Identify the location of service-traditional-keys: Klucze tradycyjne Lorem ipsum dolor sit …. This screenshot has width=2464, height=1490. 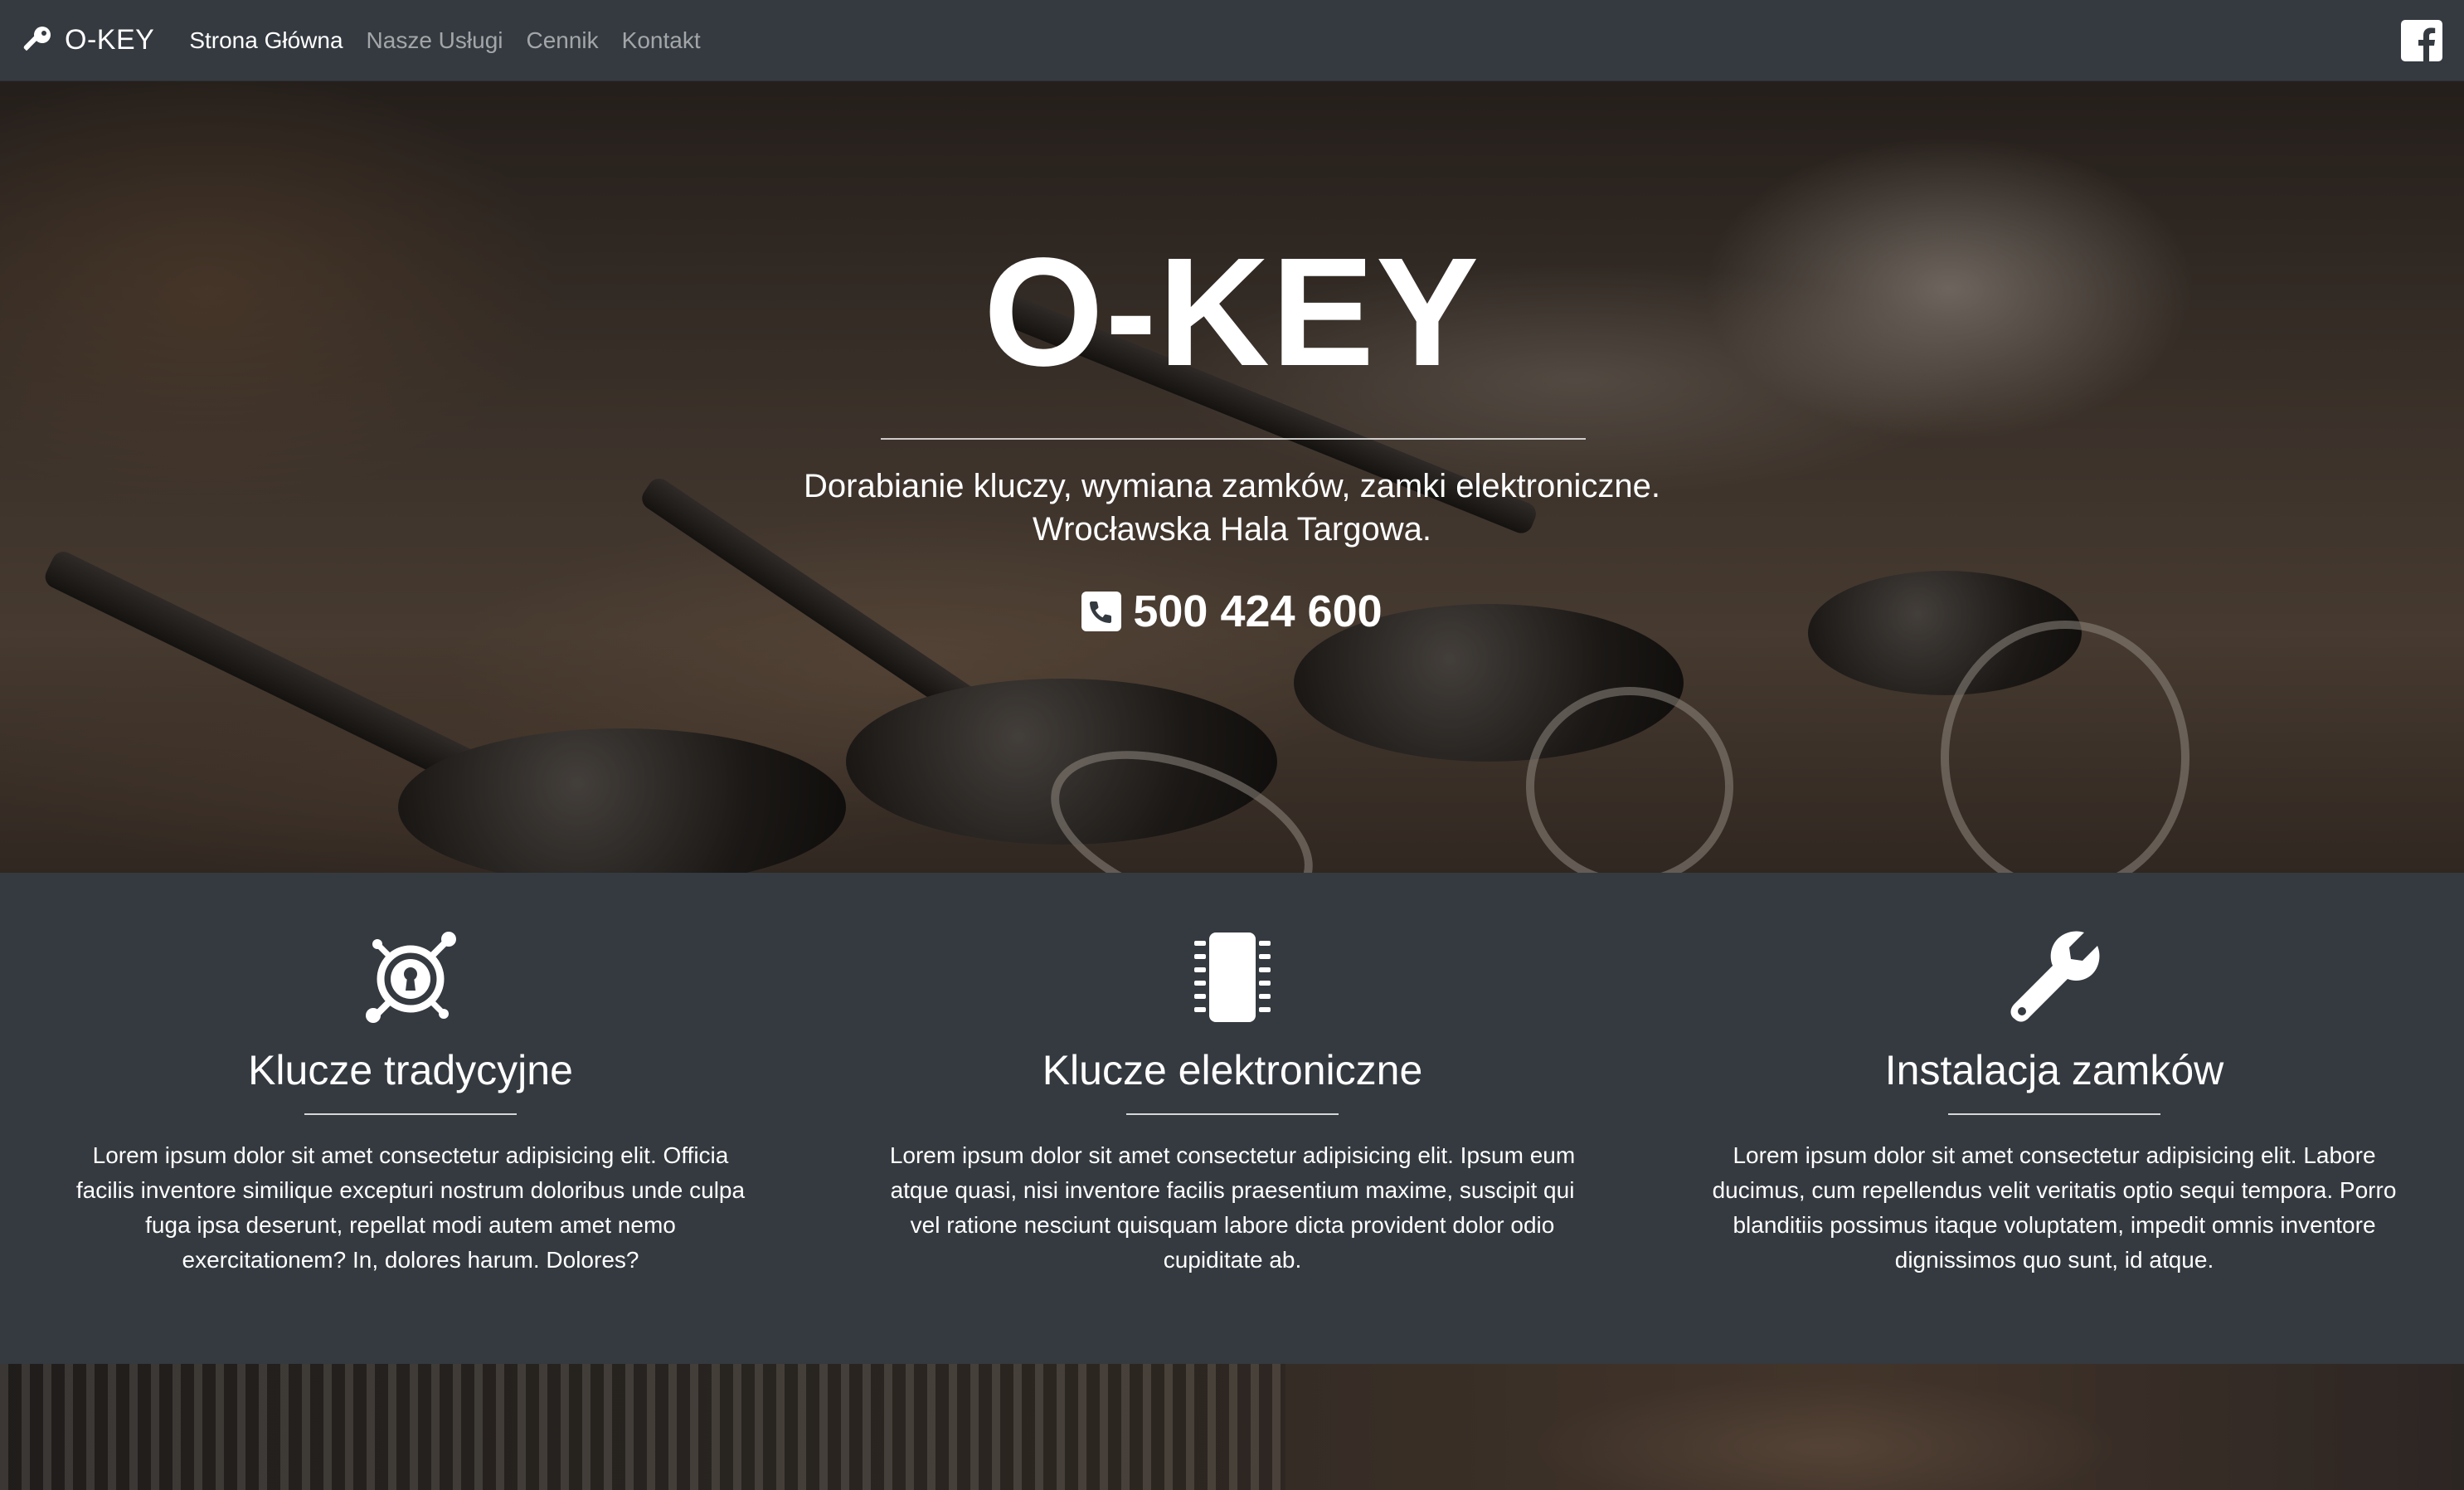
(411, 1103).